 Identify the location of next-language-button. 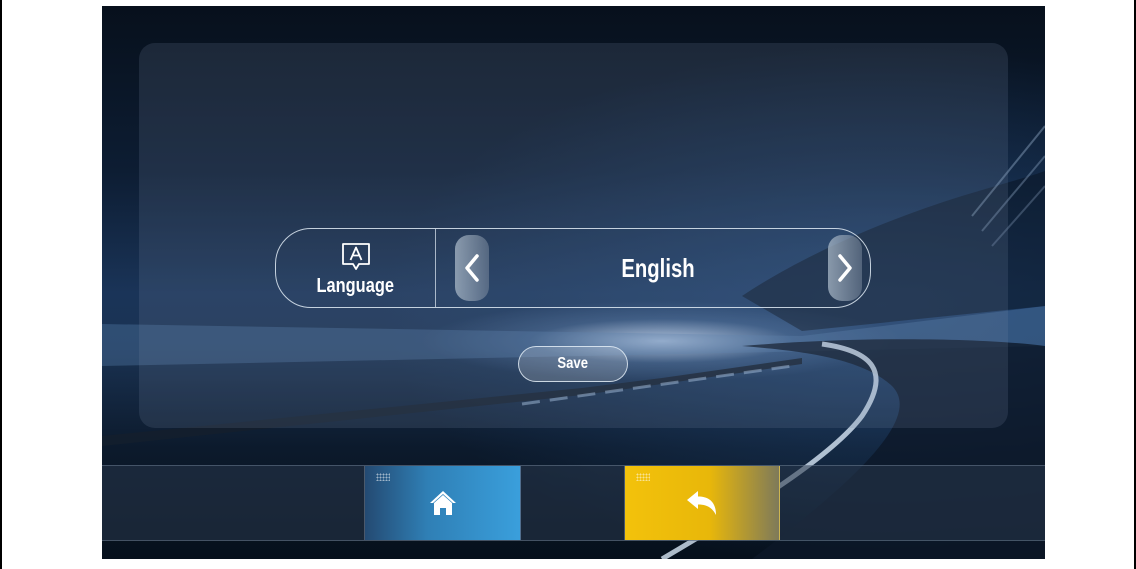
(845, 268).